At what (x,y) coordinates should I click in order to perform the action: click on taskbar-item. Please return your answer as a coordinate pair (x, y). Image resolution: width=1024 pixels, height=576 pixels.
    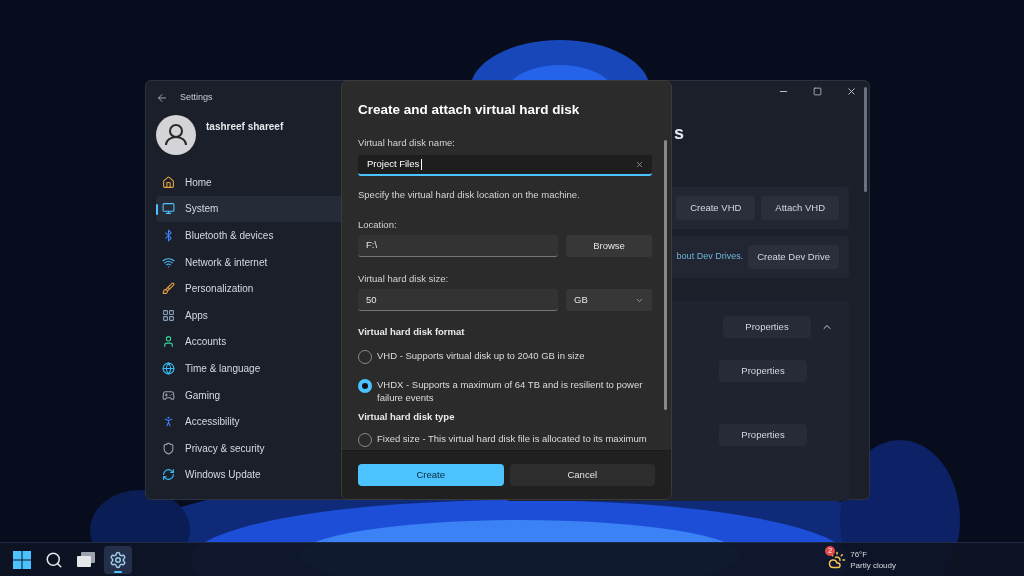
    Looking at the image, I should click on (118, 559).